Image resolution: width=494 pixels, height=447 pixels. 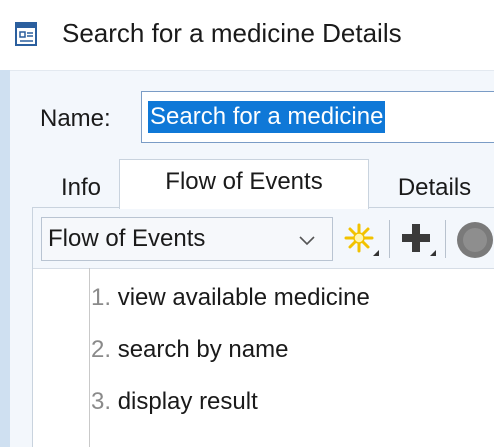 What do you see at coordinates (243, 297) in the screenshot?
I see `step-text: view available medicine` at bounding box center [243, 297].